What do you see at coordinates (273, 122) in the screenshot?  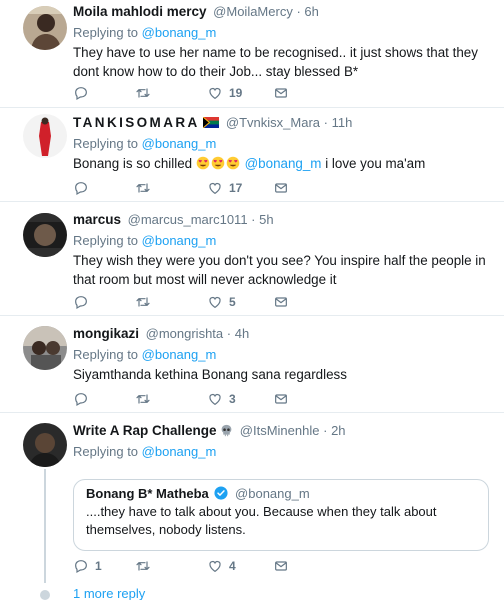 I see `author-handle: @Tvnkisx_Mara` at bounding box center [273, 122].